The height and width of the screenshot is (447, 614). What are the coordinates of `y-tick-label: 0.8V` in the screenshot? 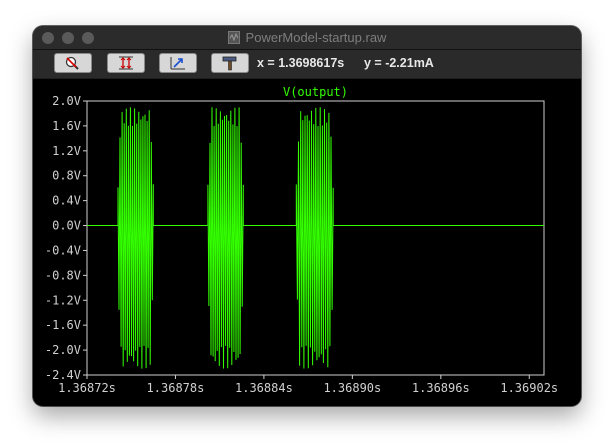 It's located at (66, 176).